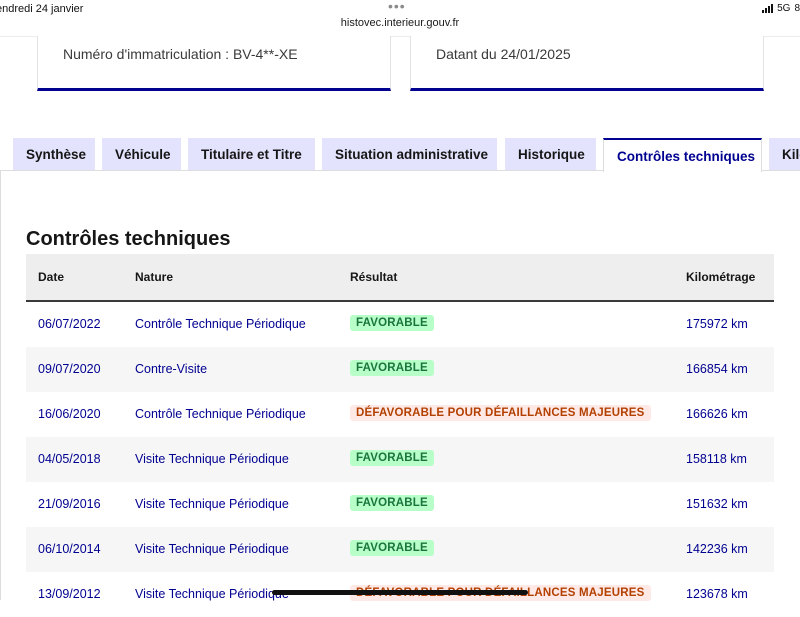 The image size is (800, 617). I want to click on signal-icon, so click(768, 8).